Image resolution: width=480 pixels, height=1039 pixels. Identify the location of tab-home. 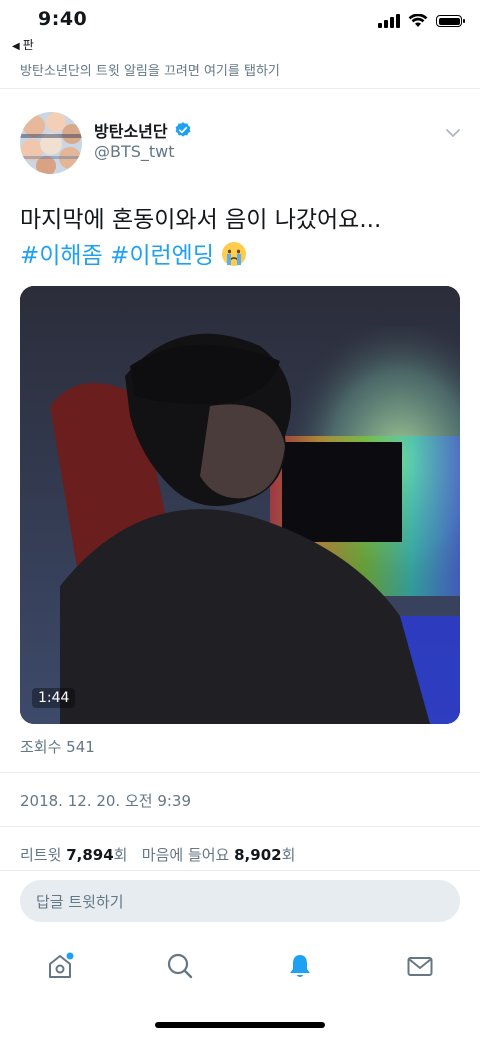
(60, 966).